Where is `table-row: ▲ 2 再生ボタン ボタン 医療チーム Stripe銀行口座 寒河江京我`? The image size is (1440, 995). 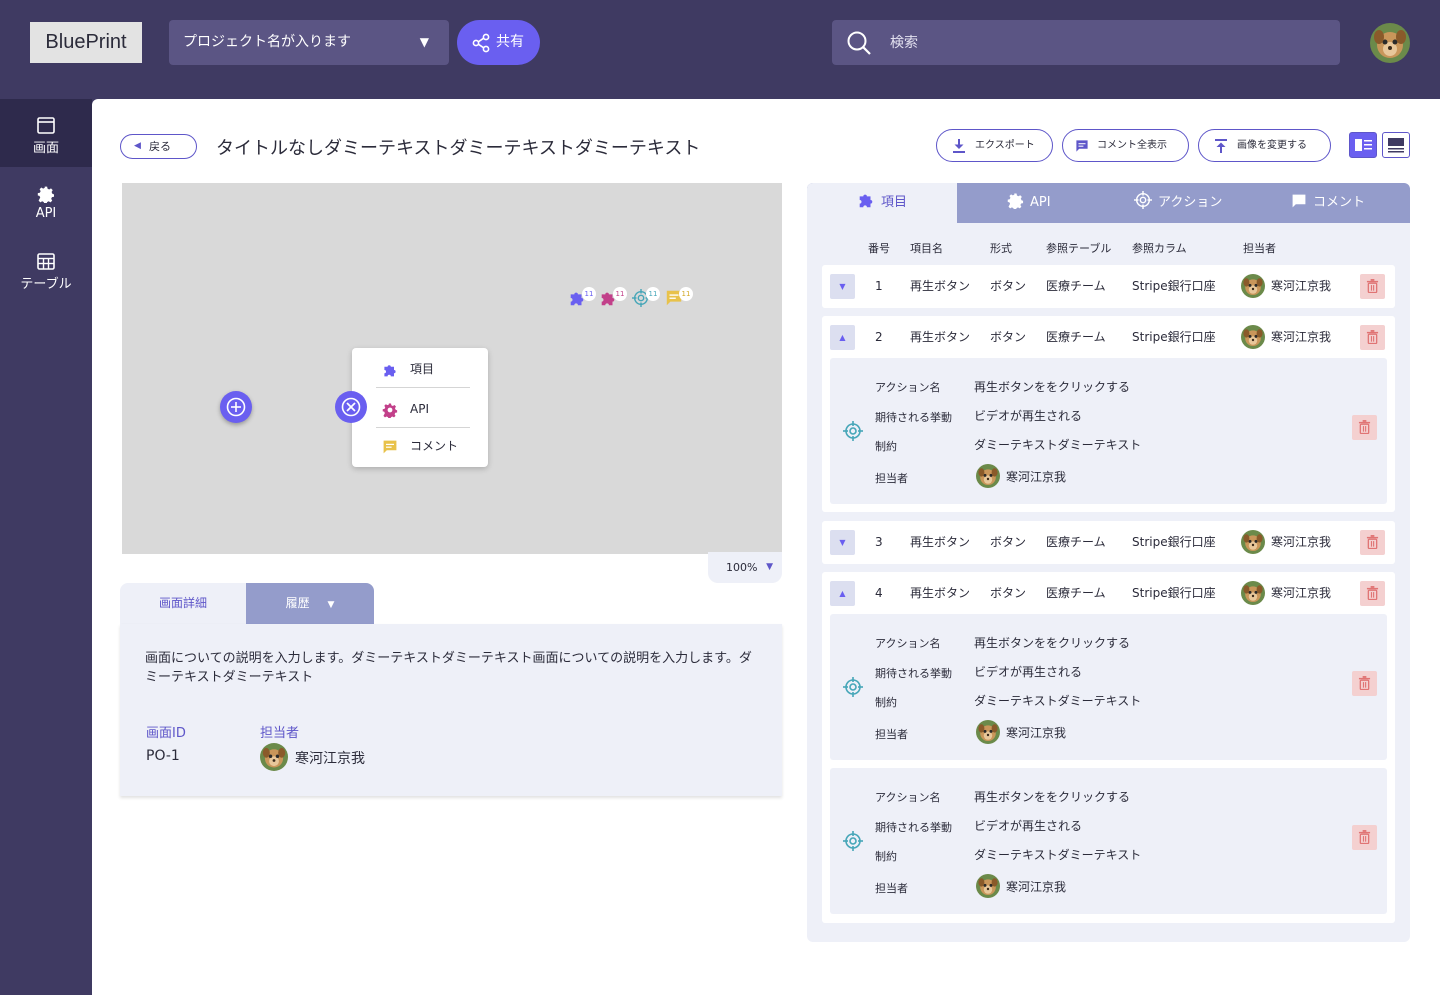
table-row: ▲ 2 再生ボタン ボタン 医療チーム Stripe銀行口座 寒河江京我 is located at coordinates (1108, 337).